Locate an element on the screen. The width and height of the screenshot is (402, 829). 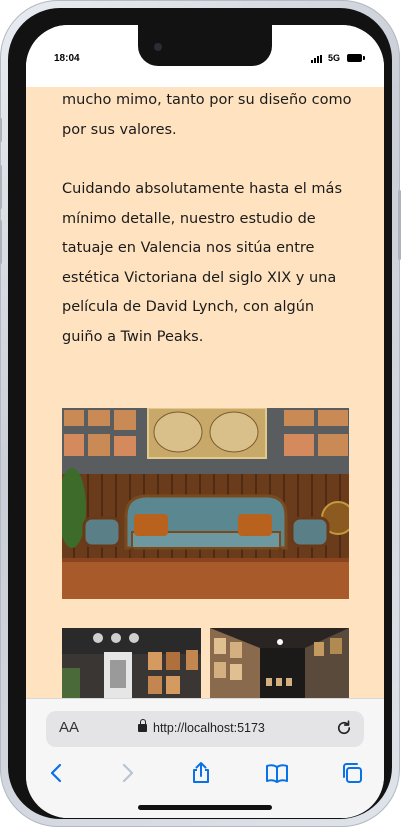
volume-up-button is located at coordinates (1, 187).